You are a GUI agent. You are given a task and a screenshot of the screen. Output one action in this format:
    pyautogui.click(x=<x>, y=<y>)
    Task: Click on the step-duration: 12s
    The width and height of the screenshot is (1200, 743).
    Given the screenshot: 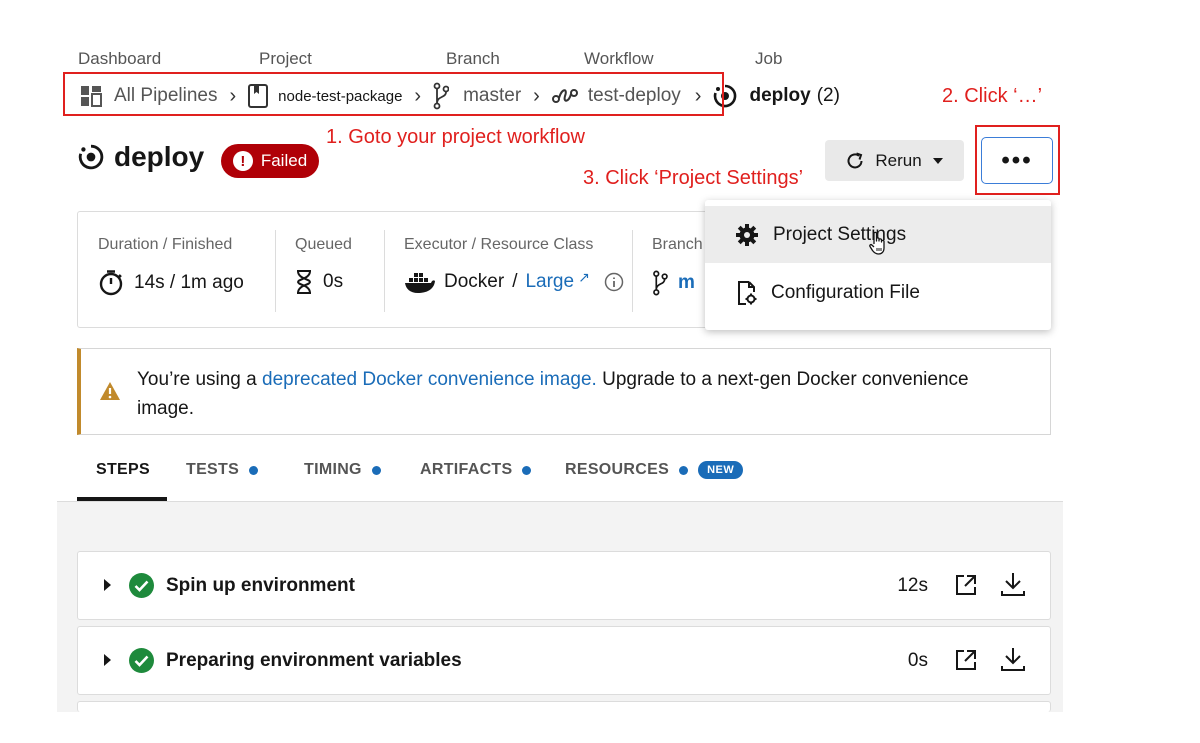 What is the action you would take?
    pyautogui.click(x=912, y=585)
    